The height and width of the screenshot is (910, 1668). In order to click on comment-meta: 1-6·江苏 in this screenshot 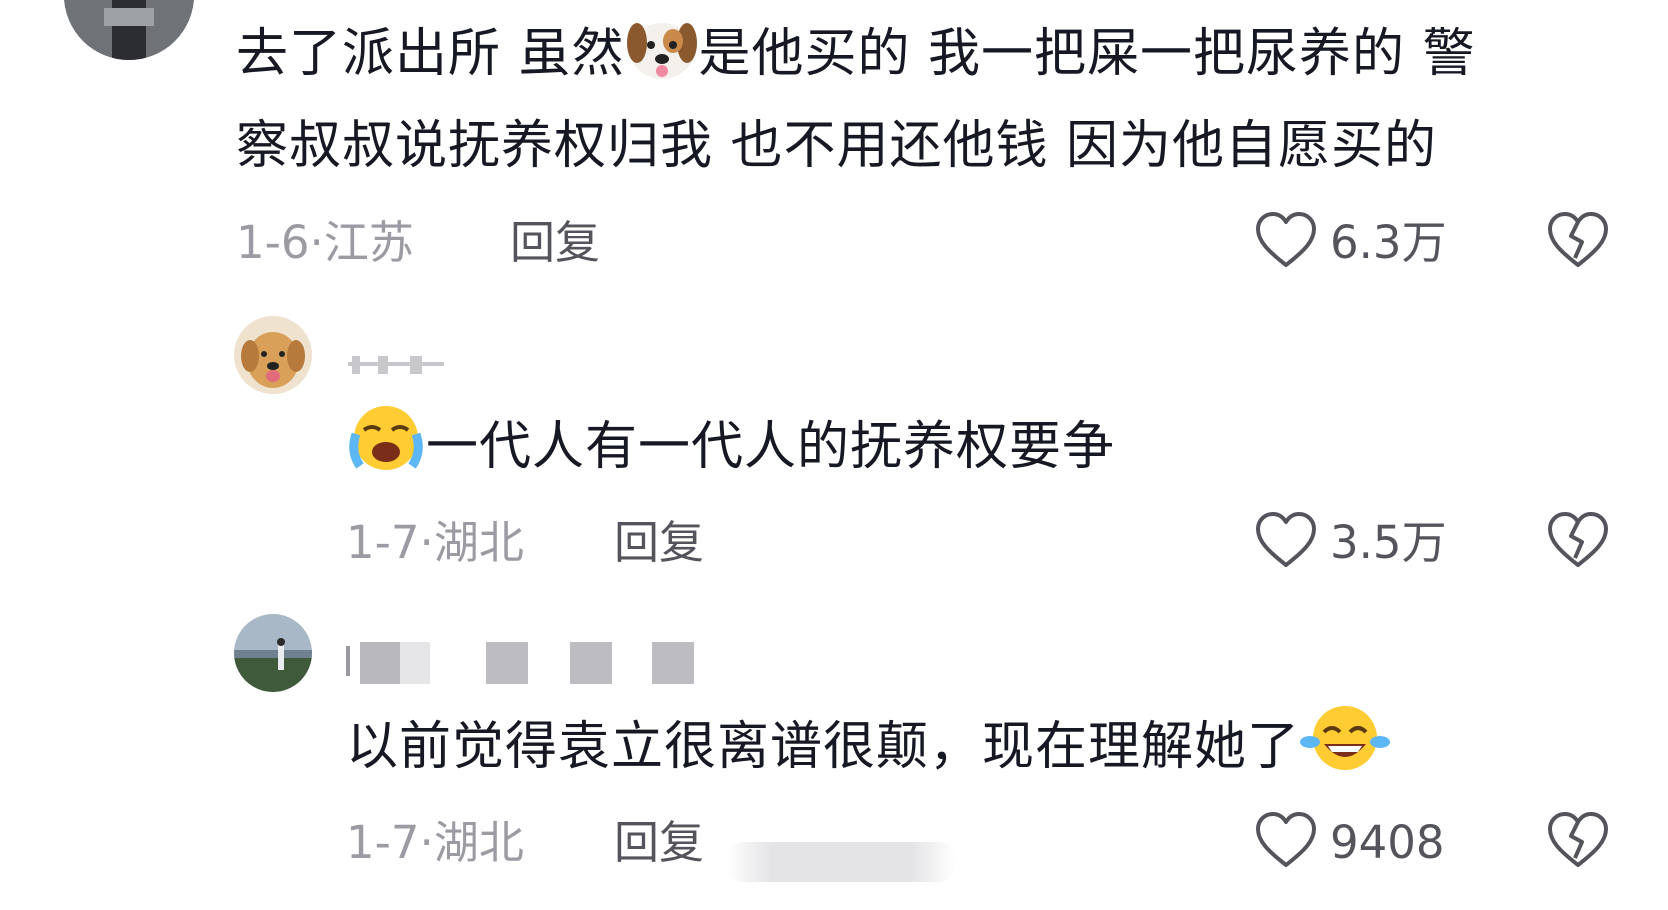, I will do `click(325, 243)`.